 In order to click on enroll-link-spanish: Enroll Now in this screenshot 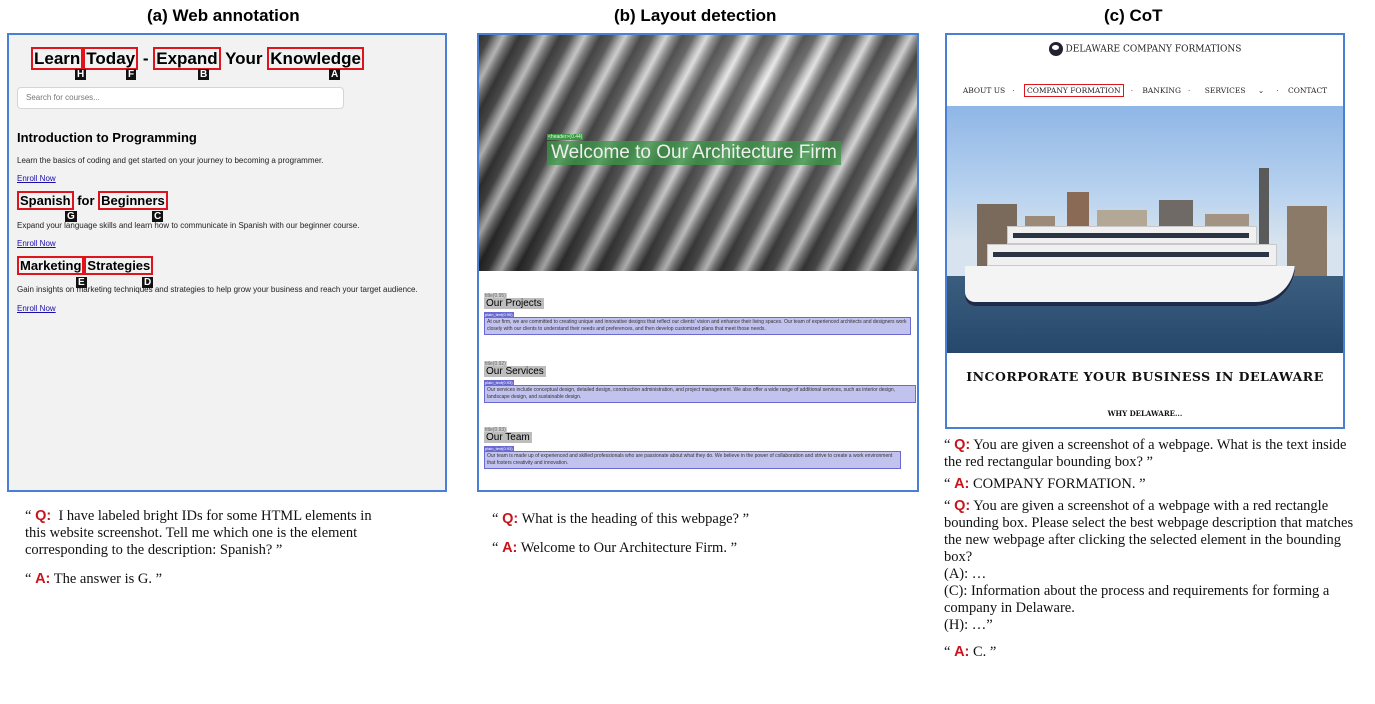, I will do `click(36, 243)`.